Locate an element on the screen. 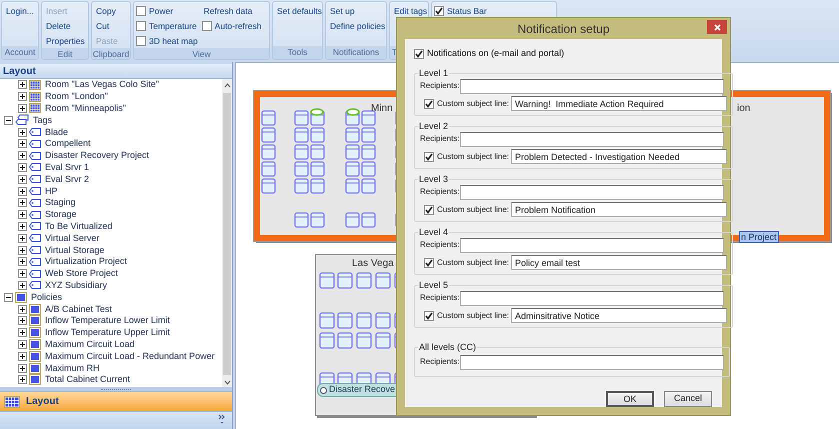 Image resolution: width=839 pixels, height=429 pixels. checkbox-label: Power is located at coordinates (161, 11).